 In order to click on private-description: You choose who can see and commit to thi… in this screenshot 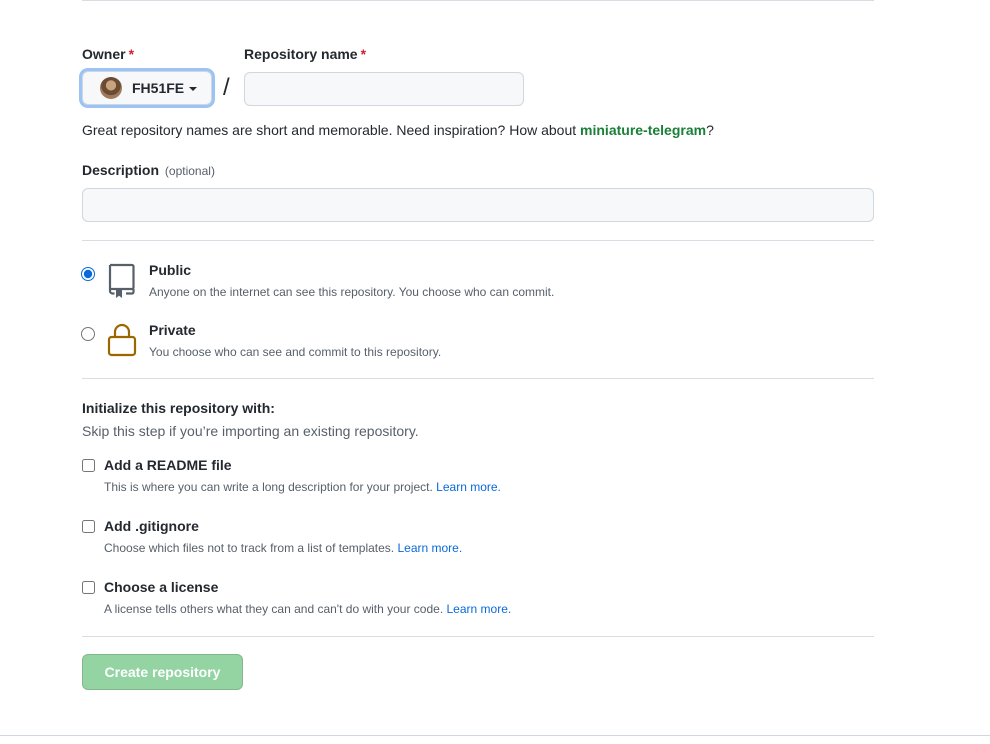, I will do `click(295, 352)`.